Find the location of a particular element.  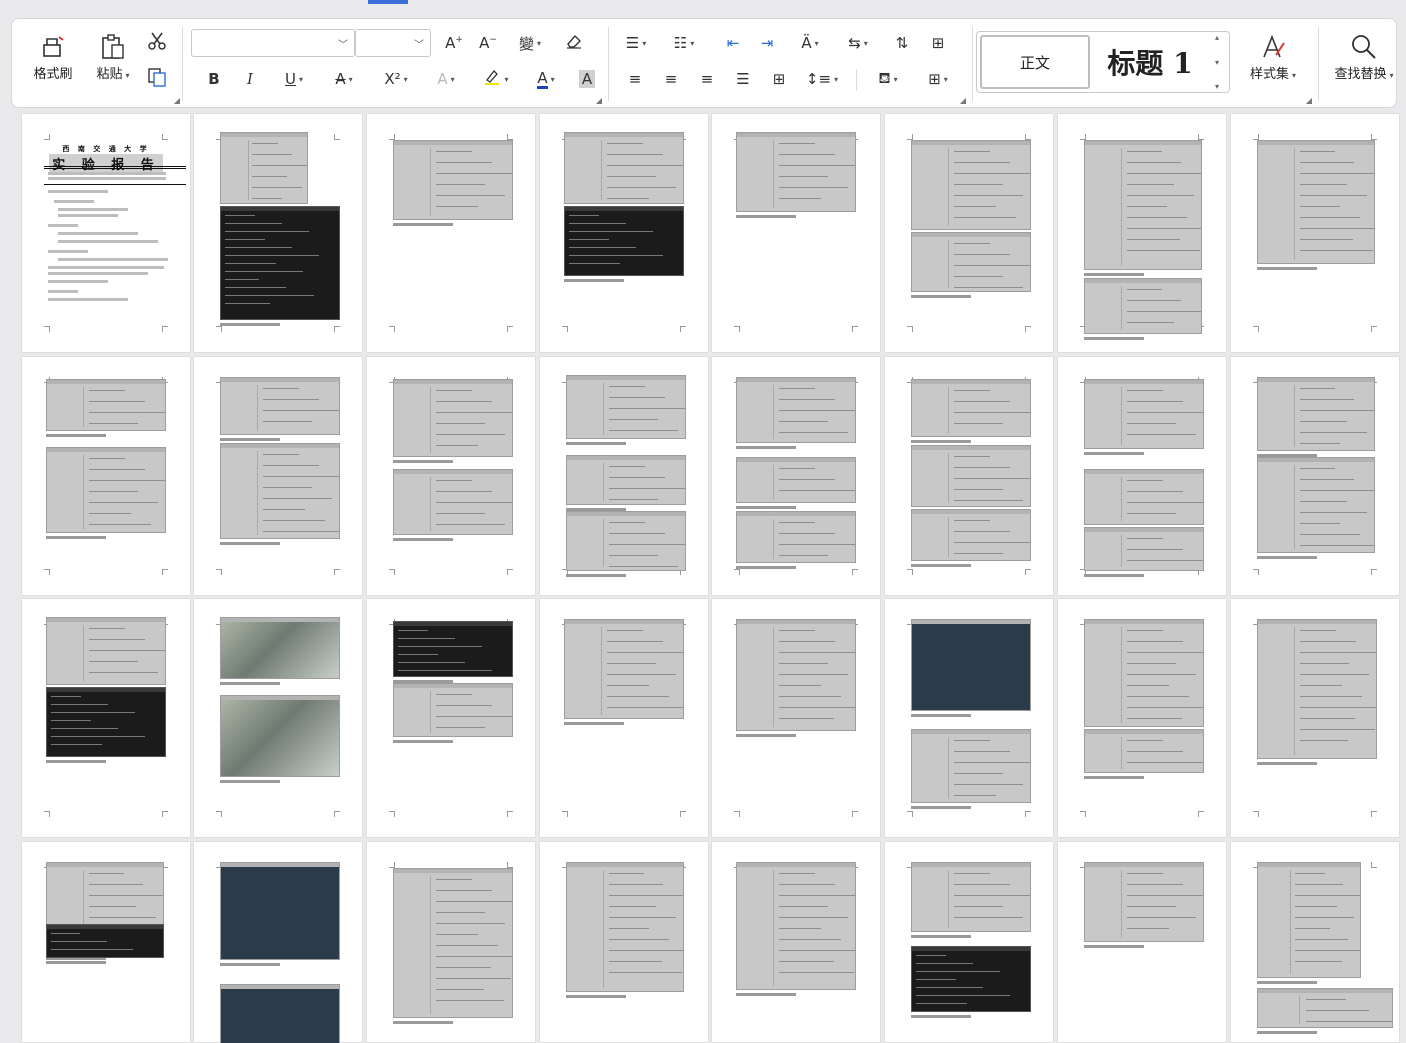

style-normal-item: 正文 is located at coordinates (1035, 62).